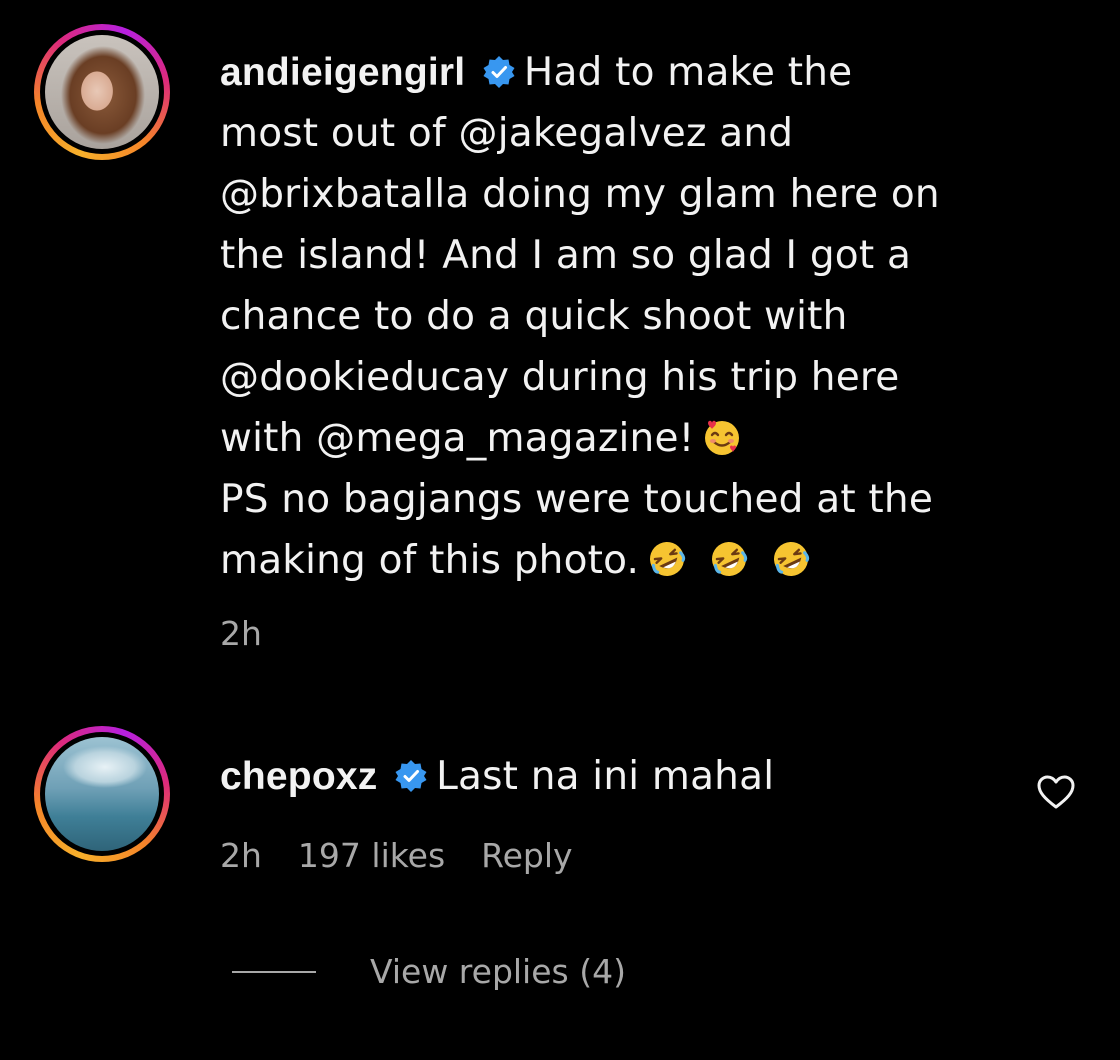  Describe the element at coordinates (722, 437) in the screenshot. I see `smiling-face-with-hearts-icon` at that location.